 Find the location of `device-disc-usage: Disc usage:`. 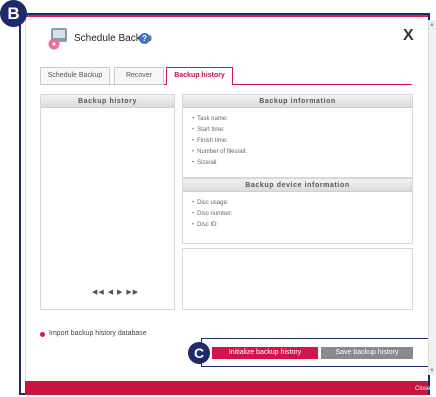

device-disc-usage: Disc usage: is located at coordinates (302, 203).